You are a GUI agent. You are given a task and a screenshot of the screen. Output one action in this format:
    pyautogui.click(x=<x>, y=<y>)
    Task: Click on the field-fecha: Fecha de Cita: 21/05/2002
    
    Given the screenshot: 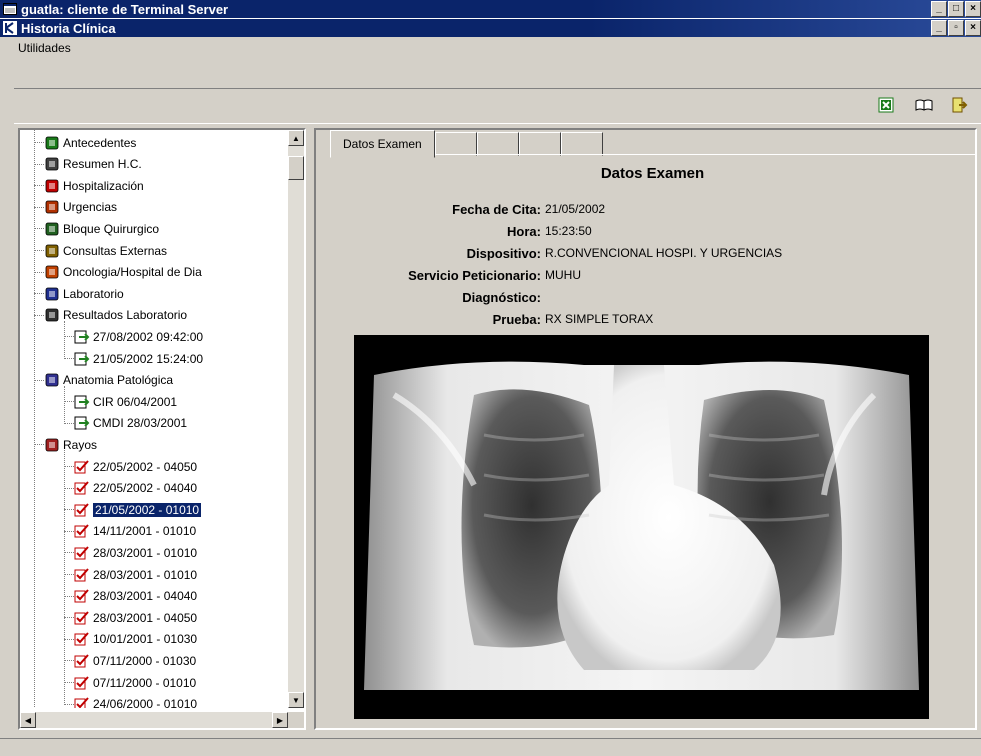 What is the action you would take?
    pyautogui.click(x=467, y=209)
    